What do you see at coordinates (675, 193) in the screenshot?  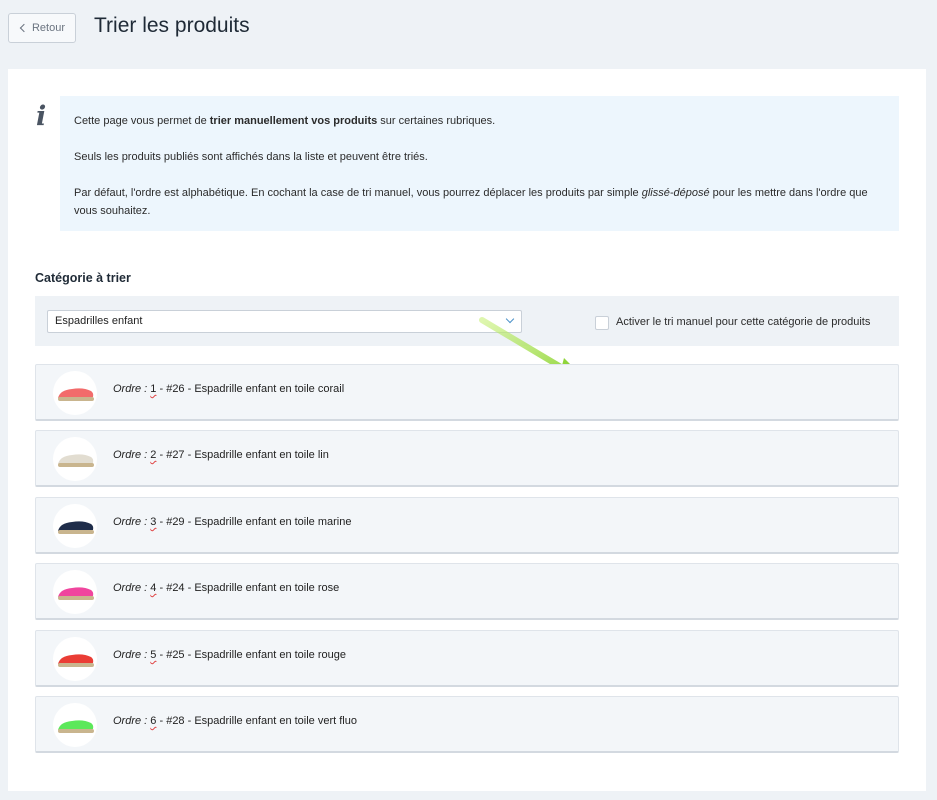 I see `info-text-italic: glissé-déposé` at bounding box center [675, 193].